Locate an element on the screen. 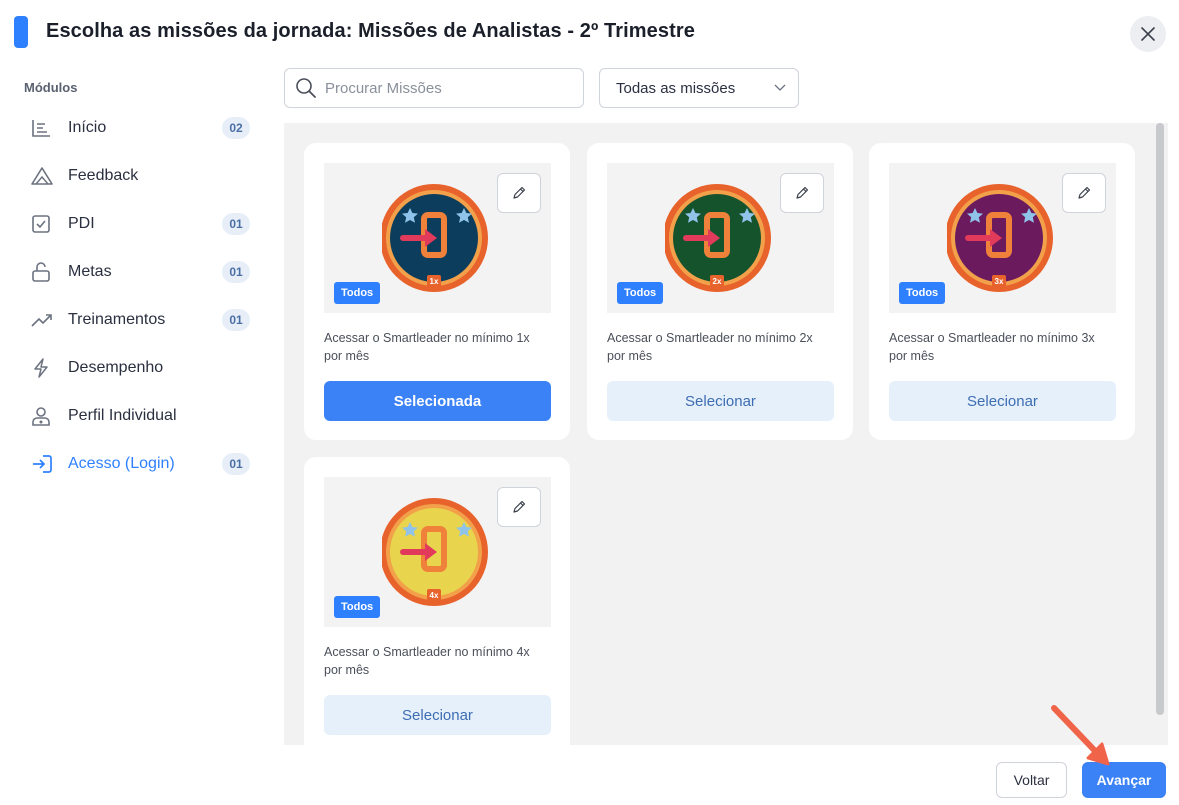  sidebar-item-metas: Metas 01 is located at coordinates (142, 272).